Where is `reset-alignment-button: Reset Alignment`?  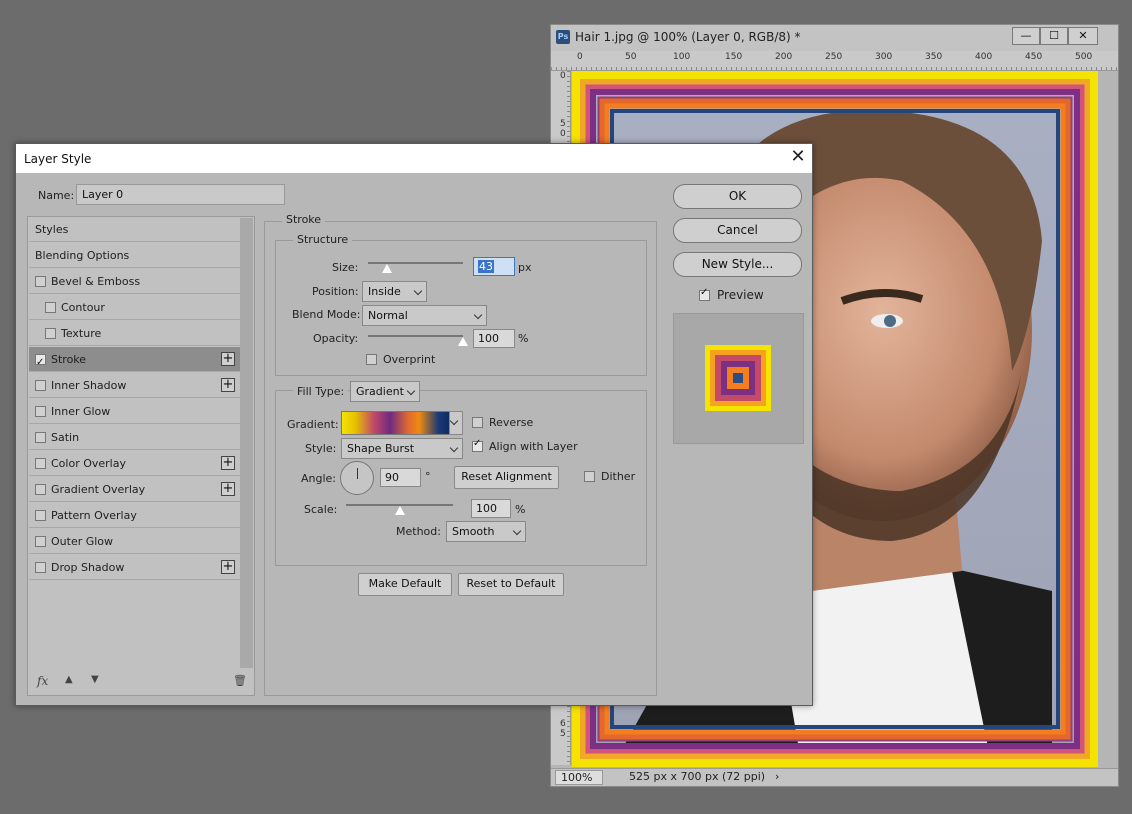
reset-alignment-button: Reset Alignment is located at coordinates (506, 477).